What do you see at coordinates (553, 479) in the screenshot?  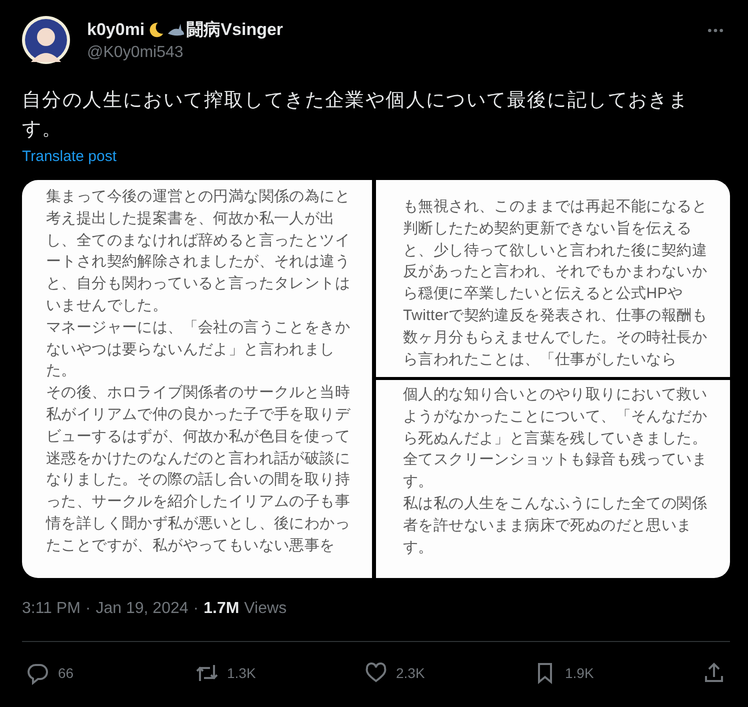 I see `document-image: 個人的な知り合いとのやり取りにおいて救い ようがなかったことについて、「そんなだか ら死ぬんだよ」と言葉を残していきました。 全てスクリーンショットも録音も残っていま す。 私は私の人生をこんなふうにした全ての関係 者を許せないまま病床で死ぬのだと思いま す。` at bounding box center [553, 479].